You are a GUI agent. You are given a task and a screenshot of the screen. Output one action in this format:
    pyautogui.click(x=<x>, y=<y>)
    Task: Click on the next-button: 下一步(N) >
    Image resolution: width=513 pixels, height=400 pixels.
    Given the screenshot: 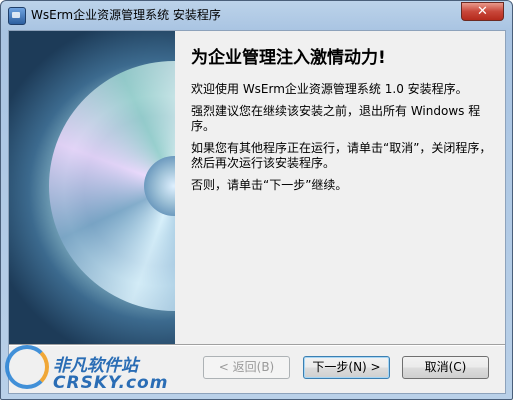 What is the action you would take?
    pyautogui.click(x=346, y=367)
    